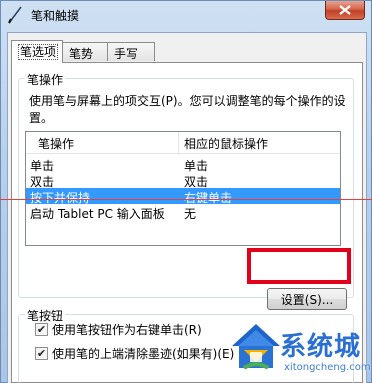 This screenshot has width=372, height=383. I want to click on column-header-pen-action: 笔操作, so click(56, 143).